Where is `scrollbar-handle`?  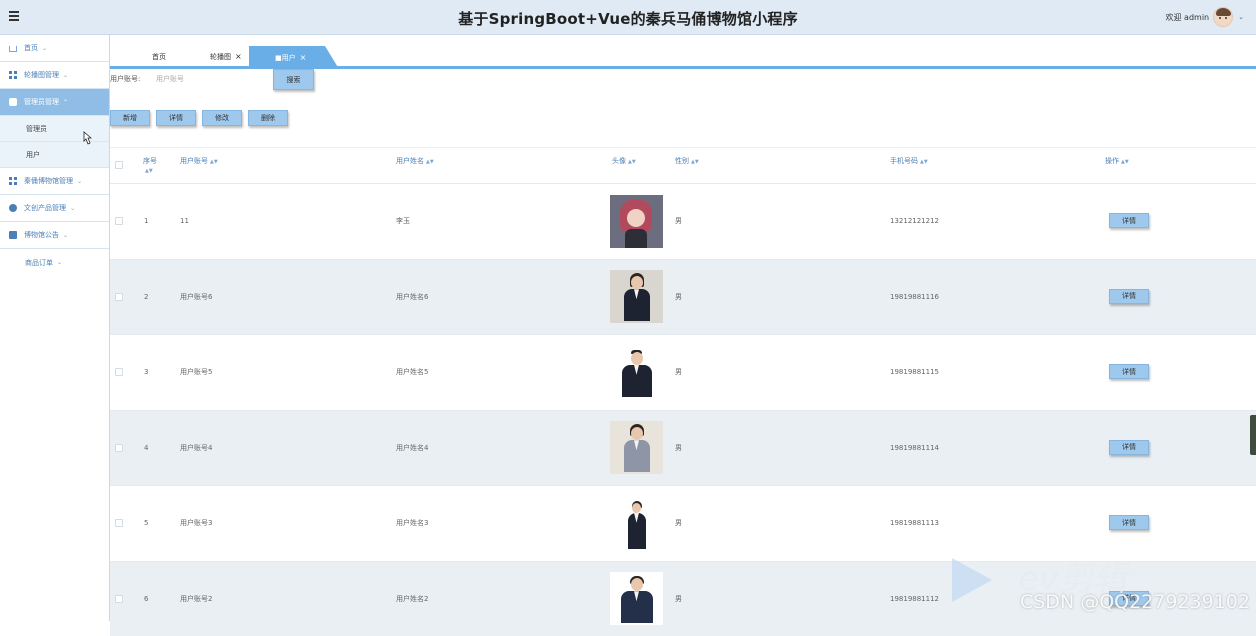
scrollbar-handle is located at coordinates (1253, 435).